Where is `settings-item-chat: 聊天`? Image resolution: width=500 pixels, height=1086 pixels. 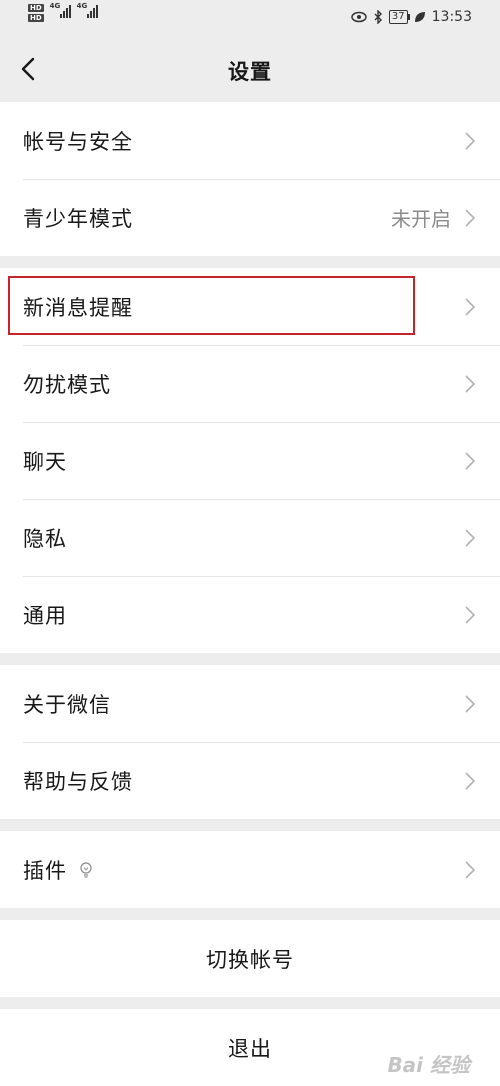 settings-item-chat: 聊天 is located at coordinates (250, 460).